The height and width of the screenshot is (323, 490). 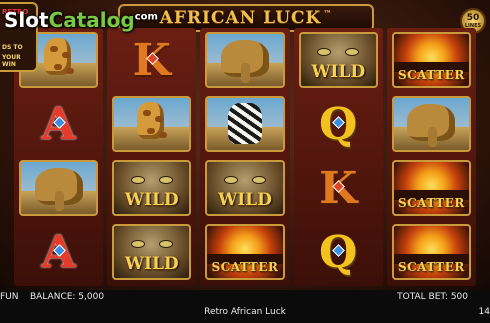 I want to click on reel-1-symbol-4: A, so click(x=58, y=252).